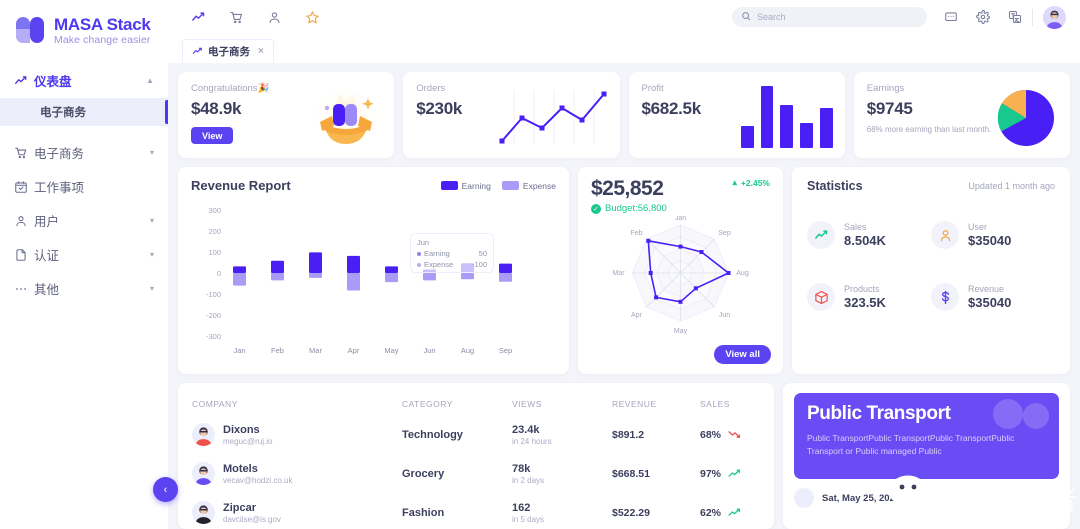 The height and width of the screenshot is (529, 1080). What do you see at coordinates (869, 297) in the screenshot?
I see `stat-cell-products: Products 323.5K` at bounding box center [869, 297].